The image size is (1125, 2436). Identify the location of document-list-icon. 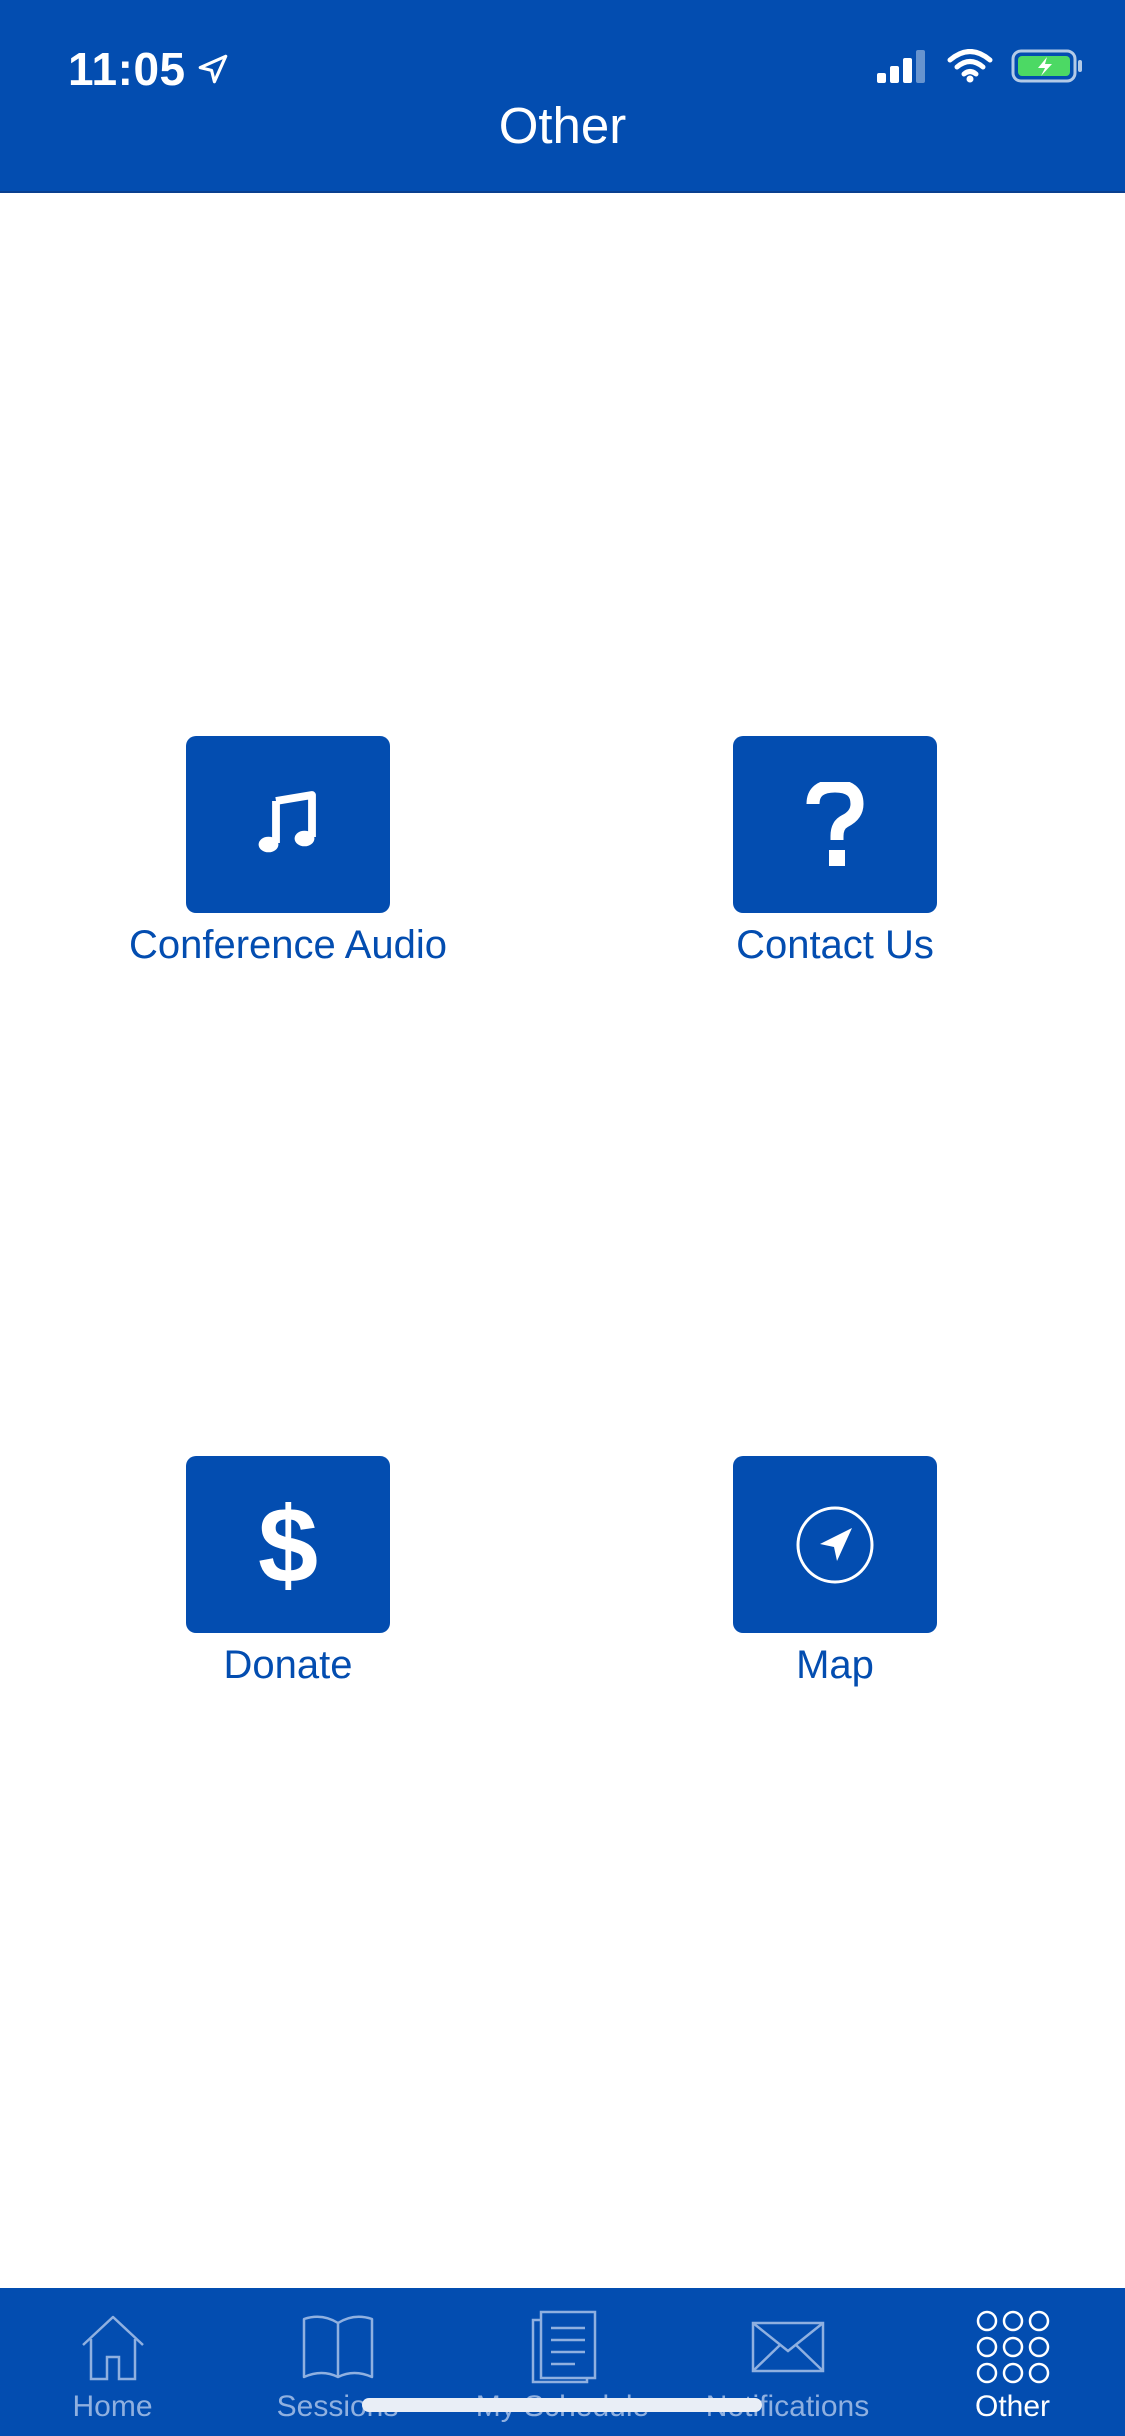
(563, 2347).